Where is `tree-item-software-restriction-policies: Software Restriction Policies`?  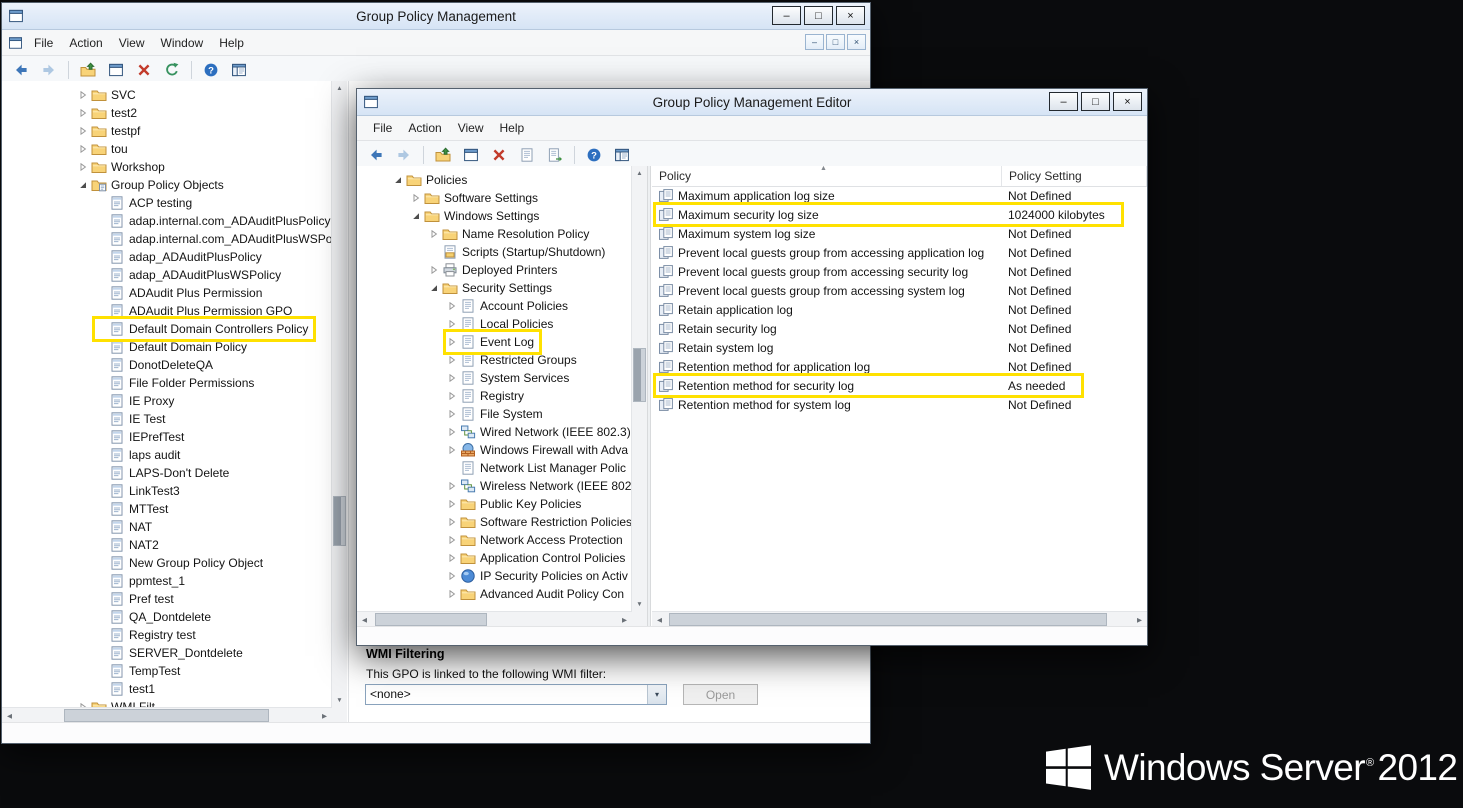
tree-item-software-restriction-policies: Software Restriction Policies is located at coordinates (494, 522).